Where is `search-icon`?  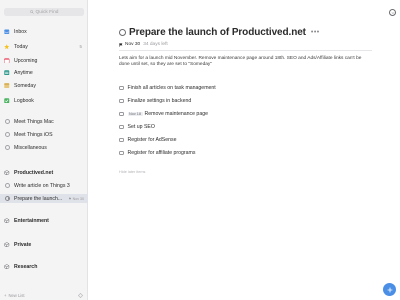 search-icon is located at coordinates (31, 12).